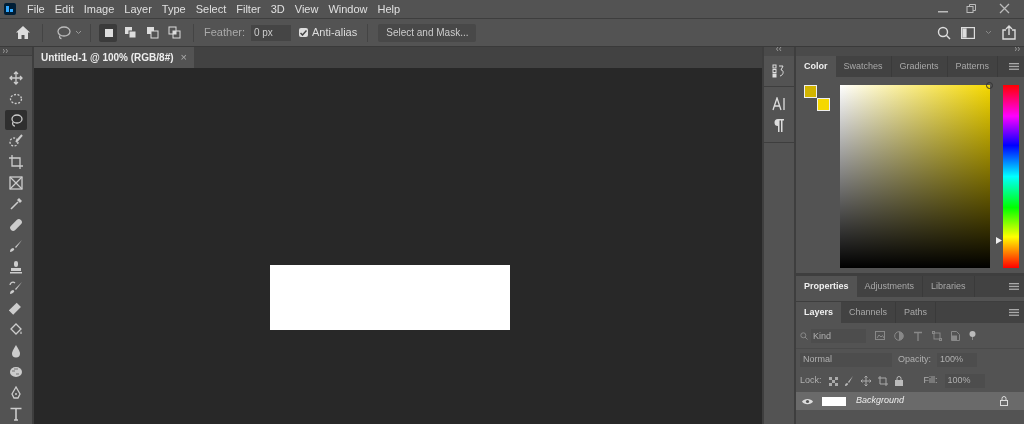  Describe the element at coordinates (826, 286) in the screenshot. I see `panel-tab: Properties` at that location.